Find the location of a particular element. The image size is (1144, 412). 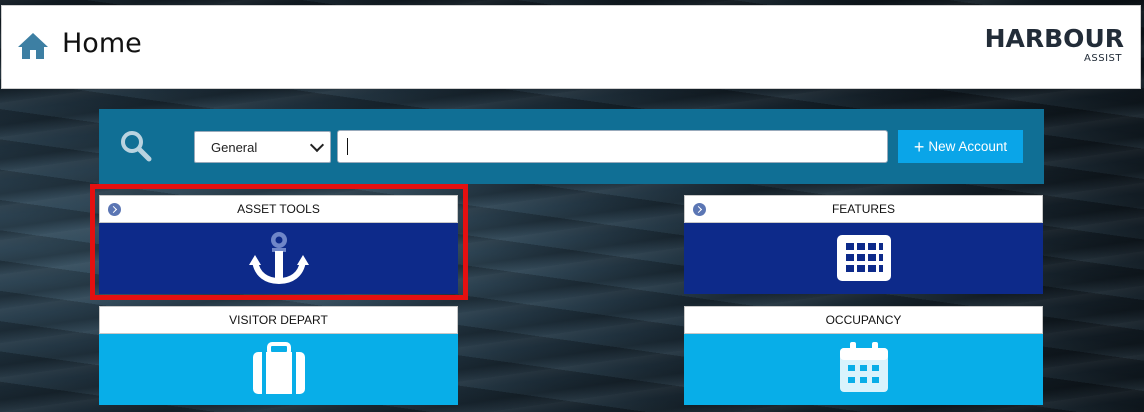

search-icon is located at coordinates (136, 146).